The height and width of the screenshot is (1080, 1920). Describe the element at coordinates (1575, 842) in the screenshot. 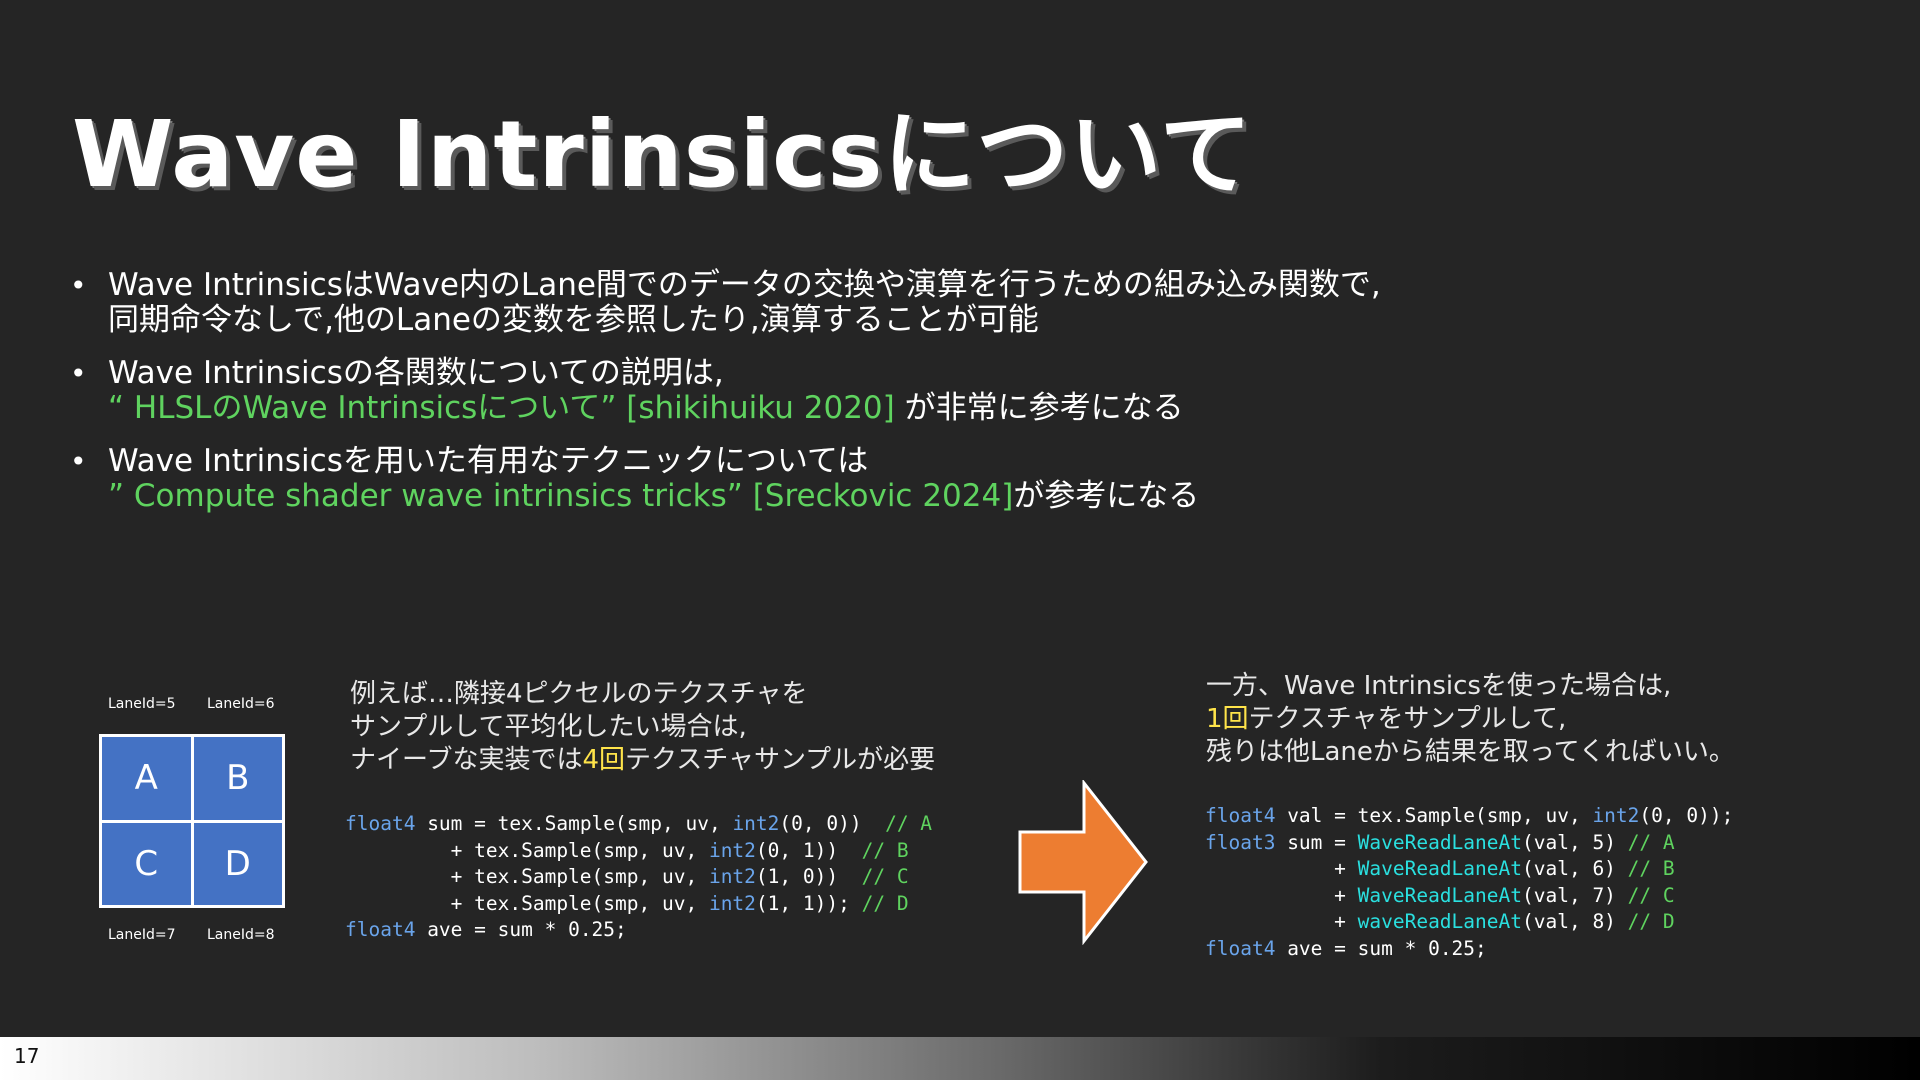

I see `code-text: (val, 5)` at that location.